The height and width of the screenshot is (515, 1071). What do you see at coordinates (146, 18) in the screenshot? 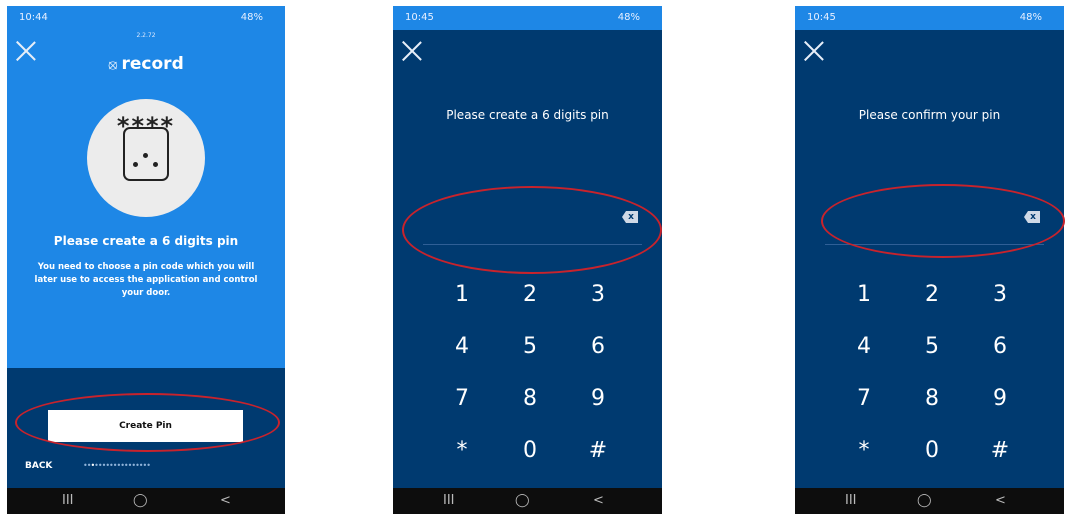
I see `status-bar: 10:44 48%` at bounding box center [146, 18].